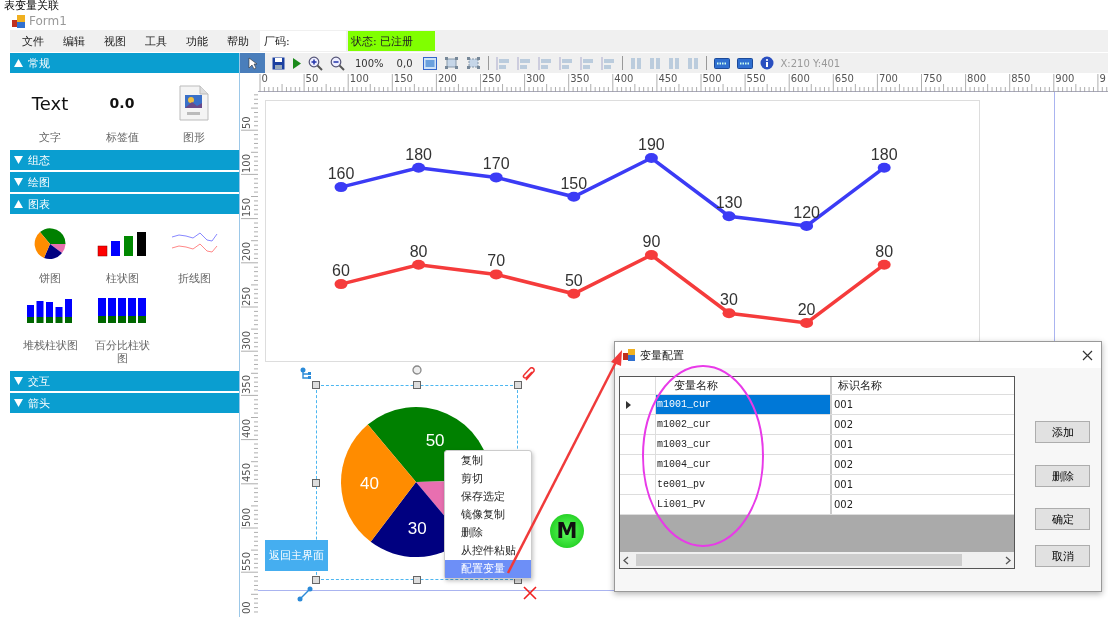  What do you see at coordinates (50, 327) in the screenshot?
I see `palette-item: 堆栈柱状图` at bounding box center [50, 327].